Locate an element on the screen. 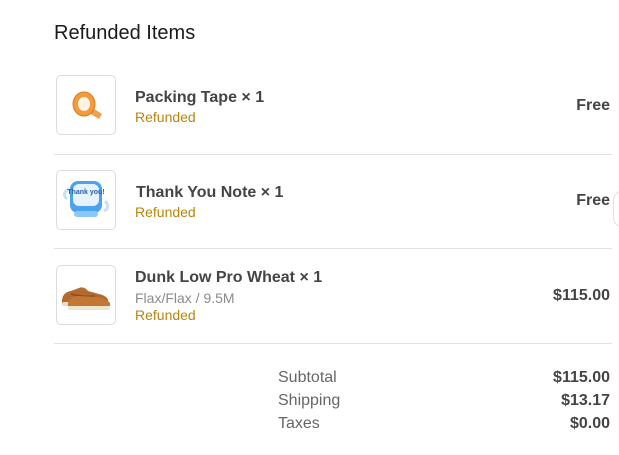 The height and width of the screenshot is (455, 619). packing-tape-icon is located at coordinates (87, 105).